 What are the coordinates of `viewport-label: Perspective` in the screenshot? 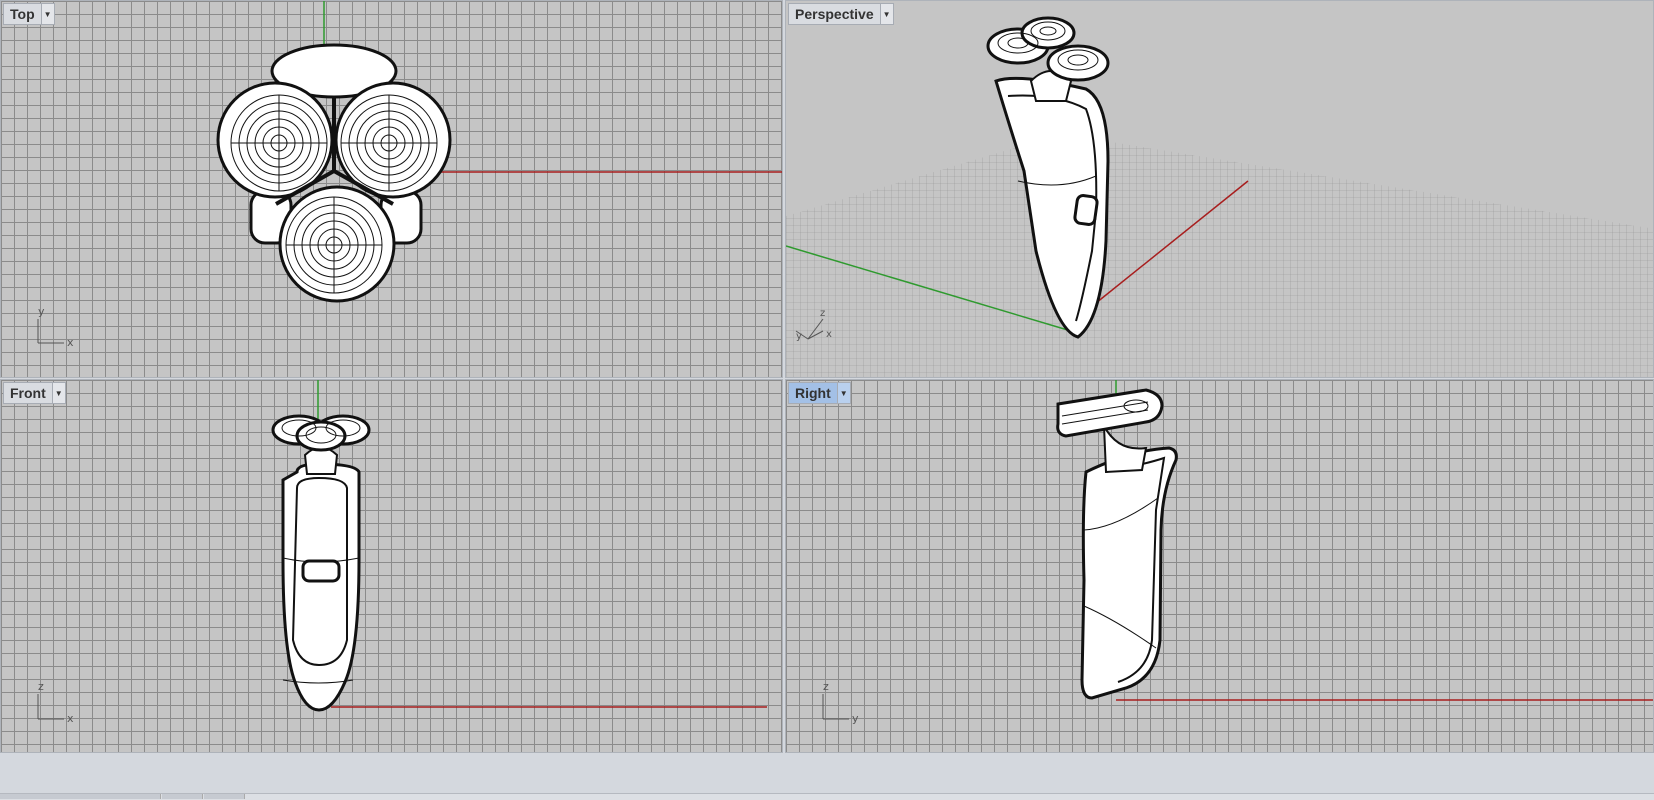 It's located at (834, 14).